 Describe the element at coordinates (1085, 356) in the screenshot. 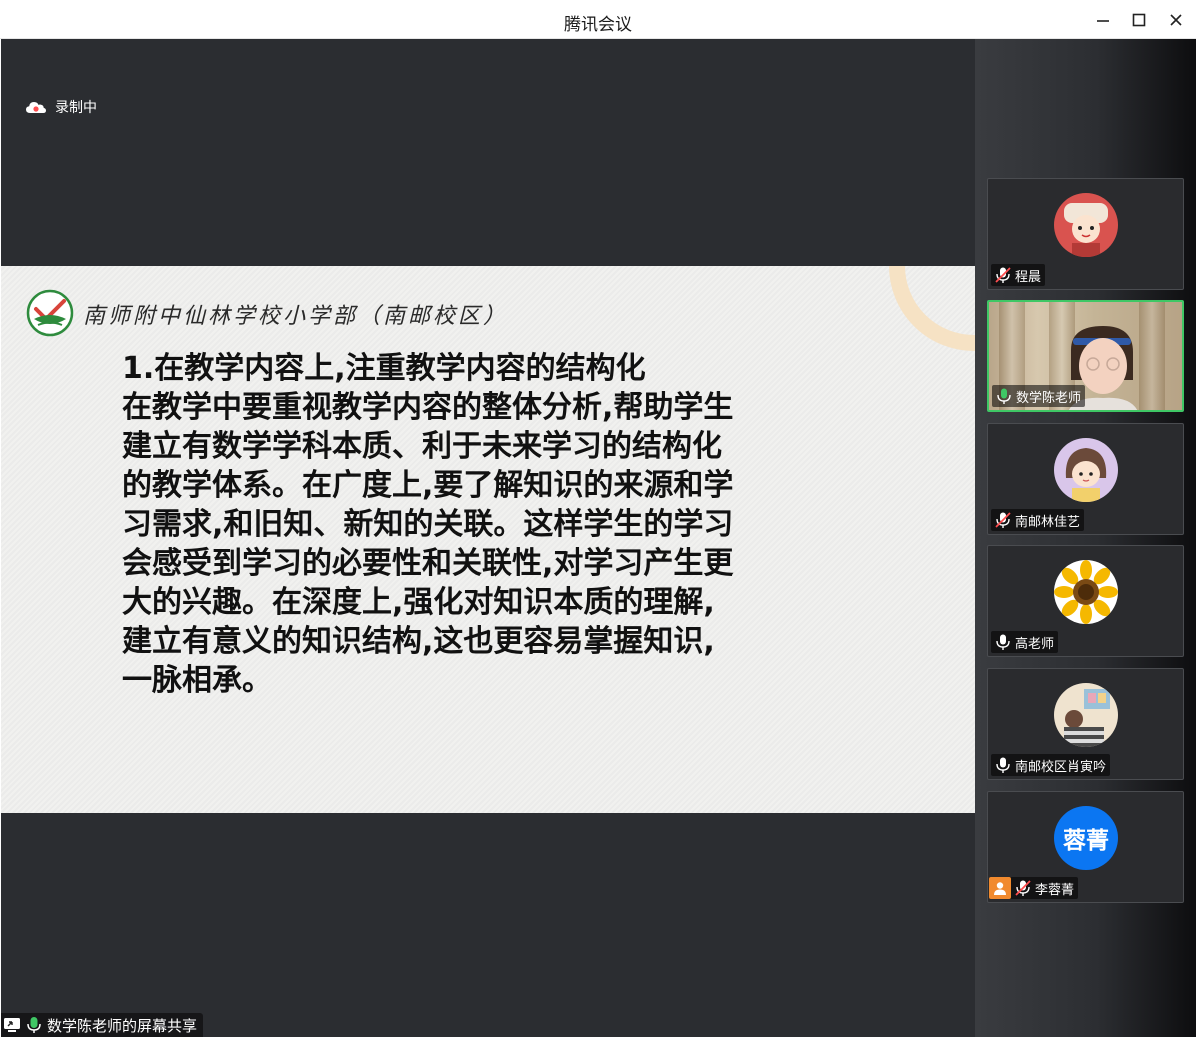

I see `participant-tile-active-speaker: 数学陈老师` at that location.